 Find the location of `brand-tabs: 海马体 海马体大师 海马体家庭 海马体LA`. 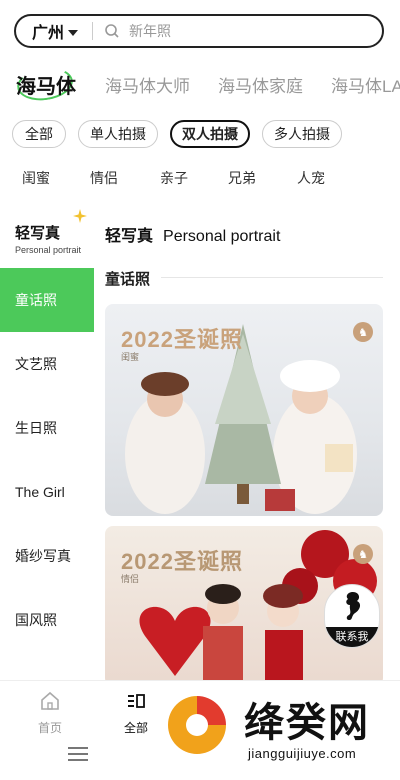

brand-tabs: 海马体 海马体大师 海马体家庭 海马体LA is located at coordinates (200, 84).